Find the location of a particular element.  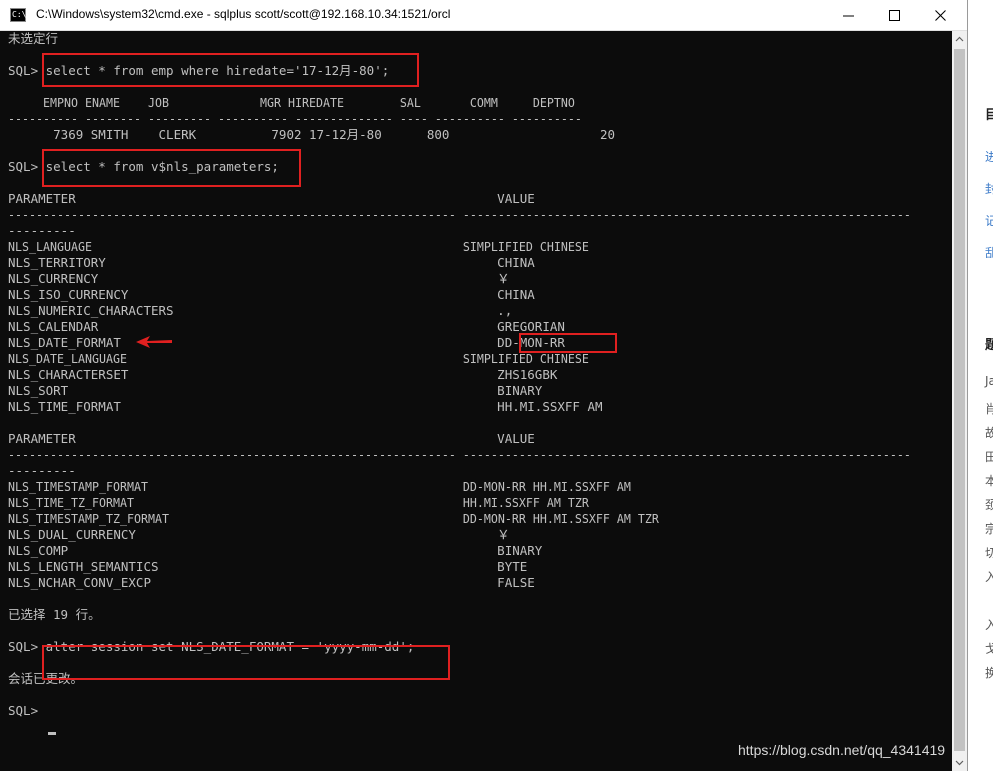

bg-fragment: 乱 is located at coordinates (989, 253).